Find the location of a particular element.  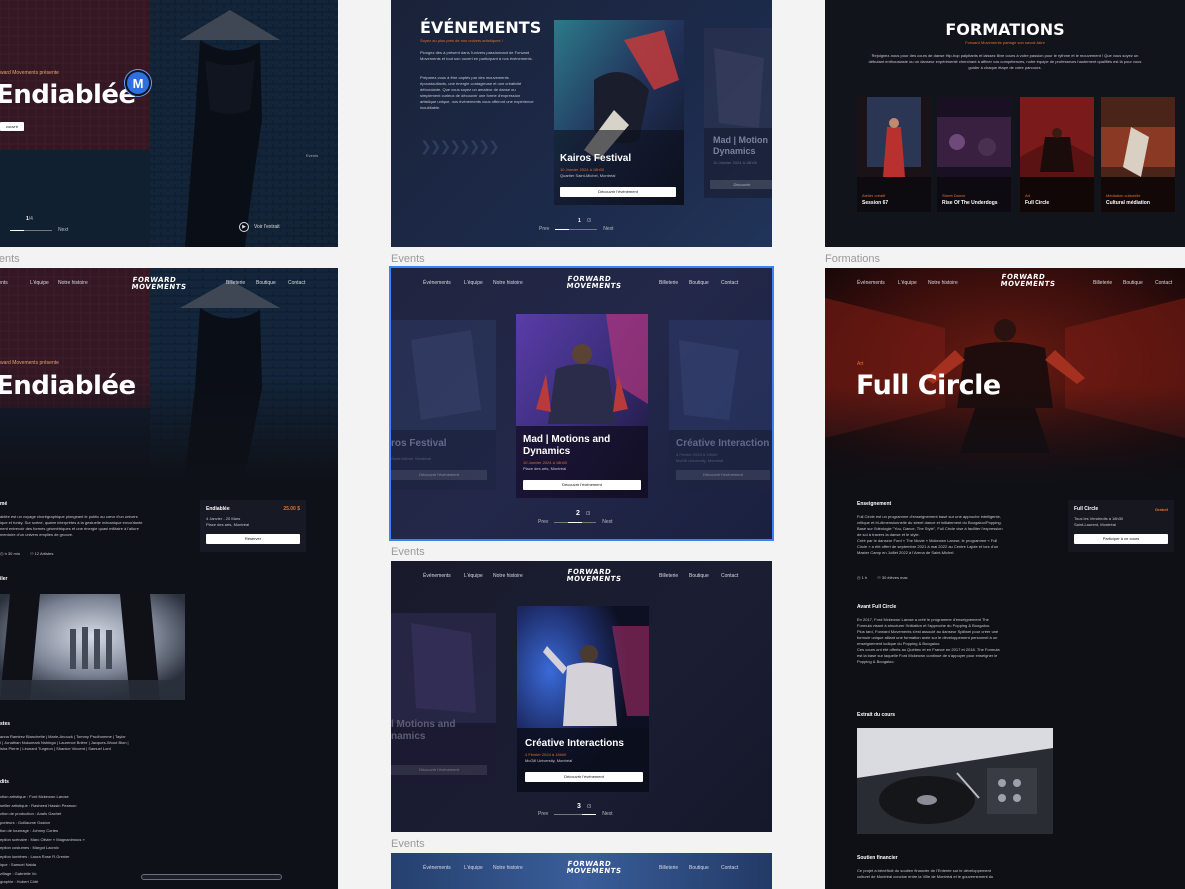

trailer-thumbnail is located at coordinates (92, 647).